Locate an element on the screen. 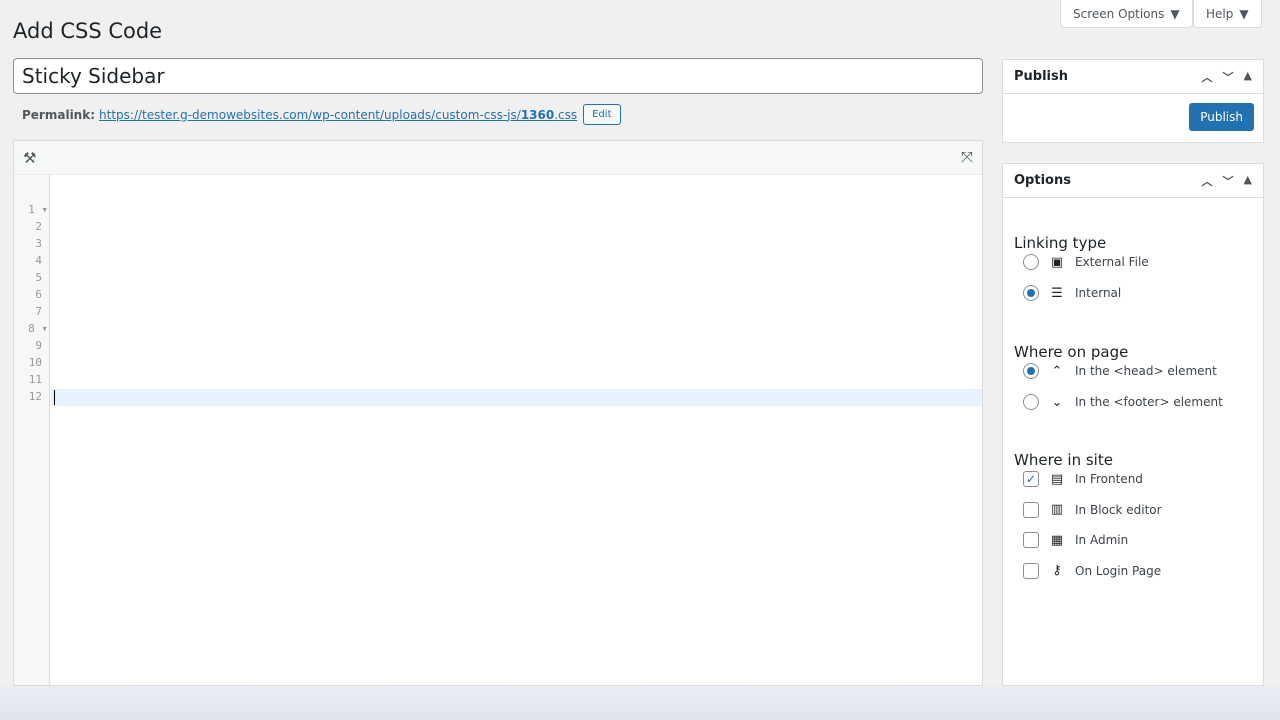 Image resolution: width=1280 pixels, height=720 pixels. option-label: In Frontend is located at coordinates (1109, 479).